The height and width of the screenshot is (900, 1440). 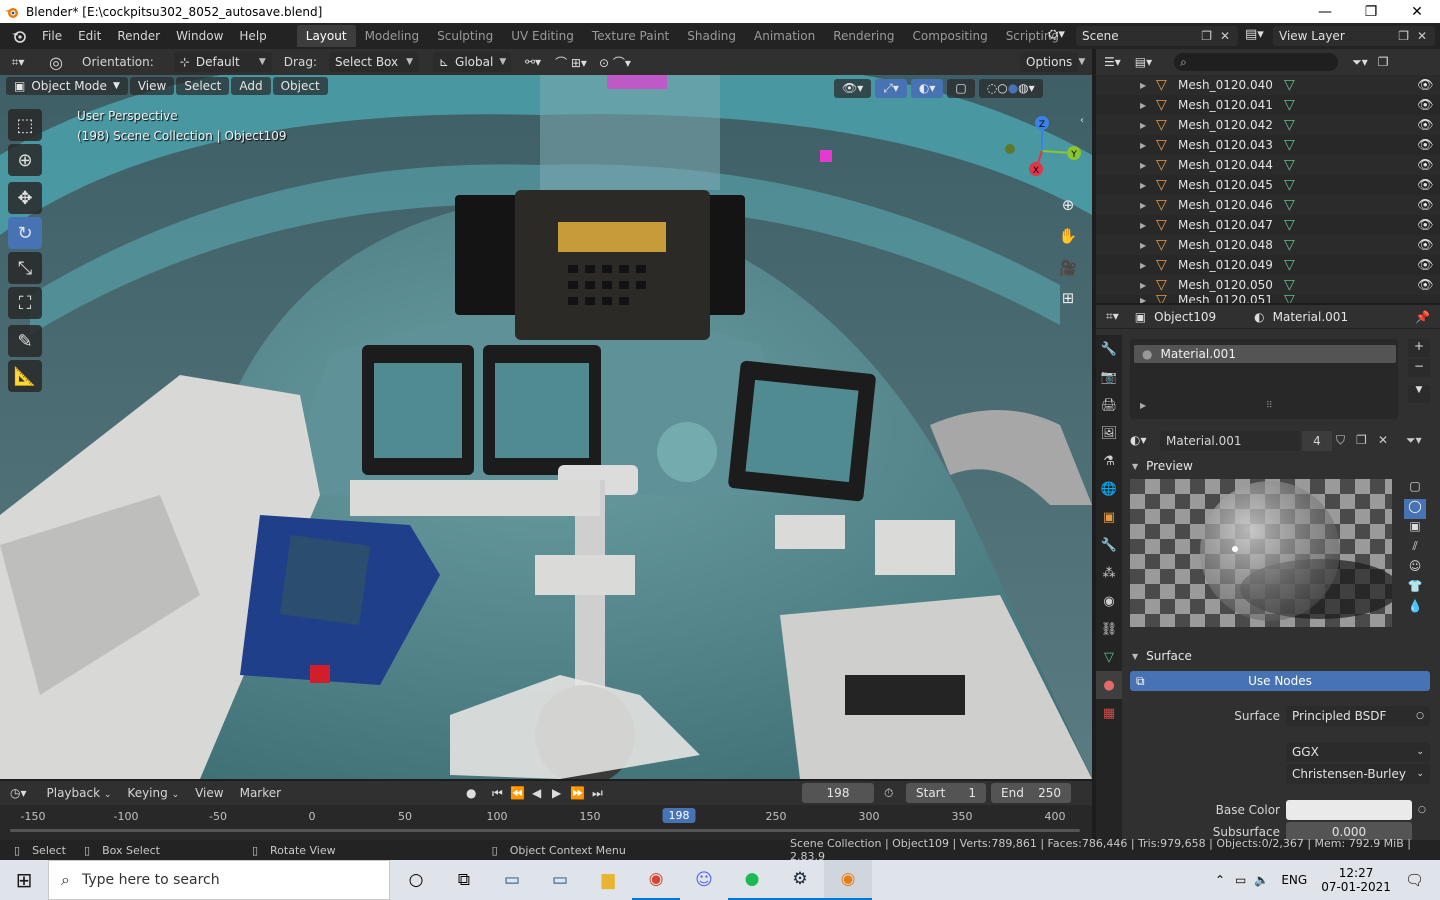 What do you see at coordinates (1157, 36) in the screenshot?
I see `scene-selector: Scene ❐ ✕` at bounding box center [1157, 36].